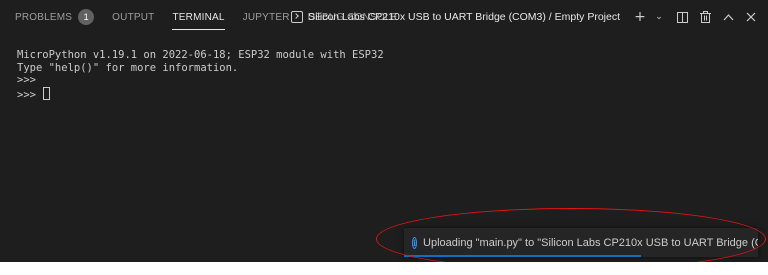  I want to click on chevron-up-icon, so click(728, 17).